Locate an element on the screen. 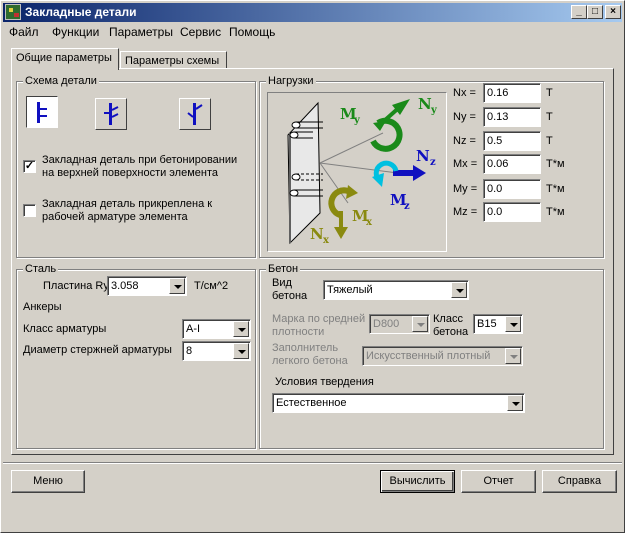 The image size is (625, 533). plate-ry-value: 3.058 is located at coordinates (125, 286).